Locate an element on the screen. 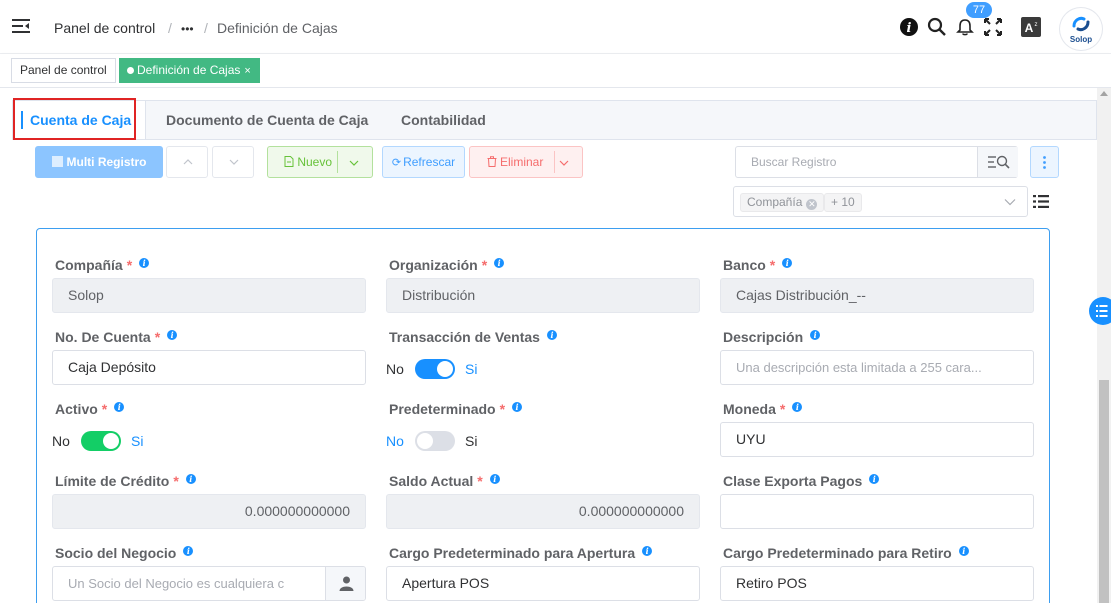 This screenshot has height=603, width=1111. search-box is located at coordinates (876, 162).